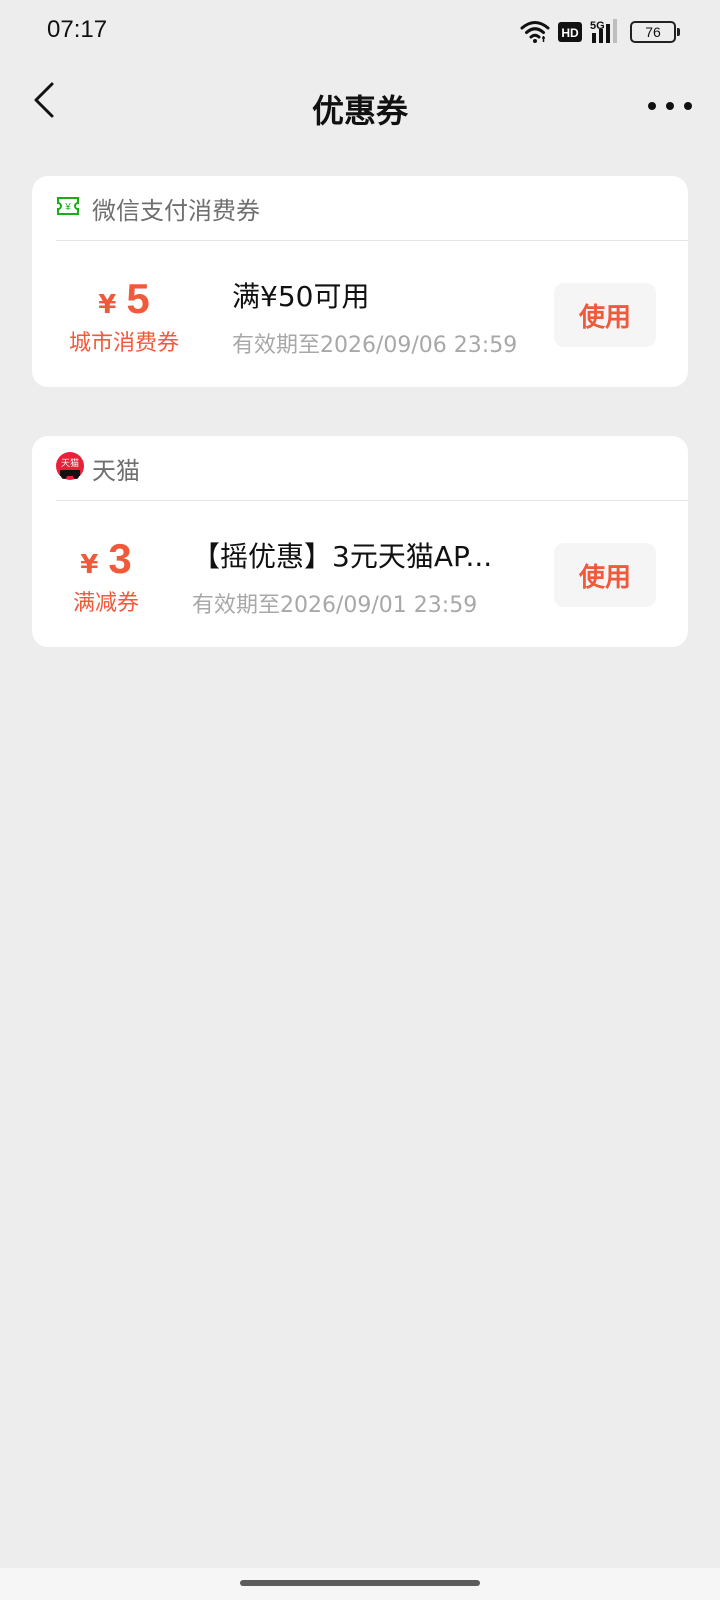  I want to click on home-indicator, so click(360, 1583).